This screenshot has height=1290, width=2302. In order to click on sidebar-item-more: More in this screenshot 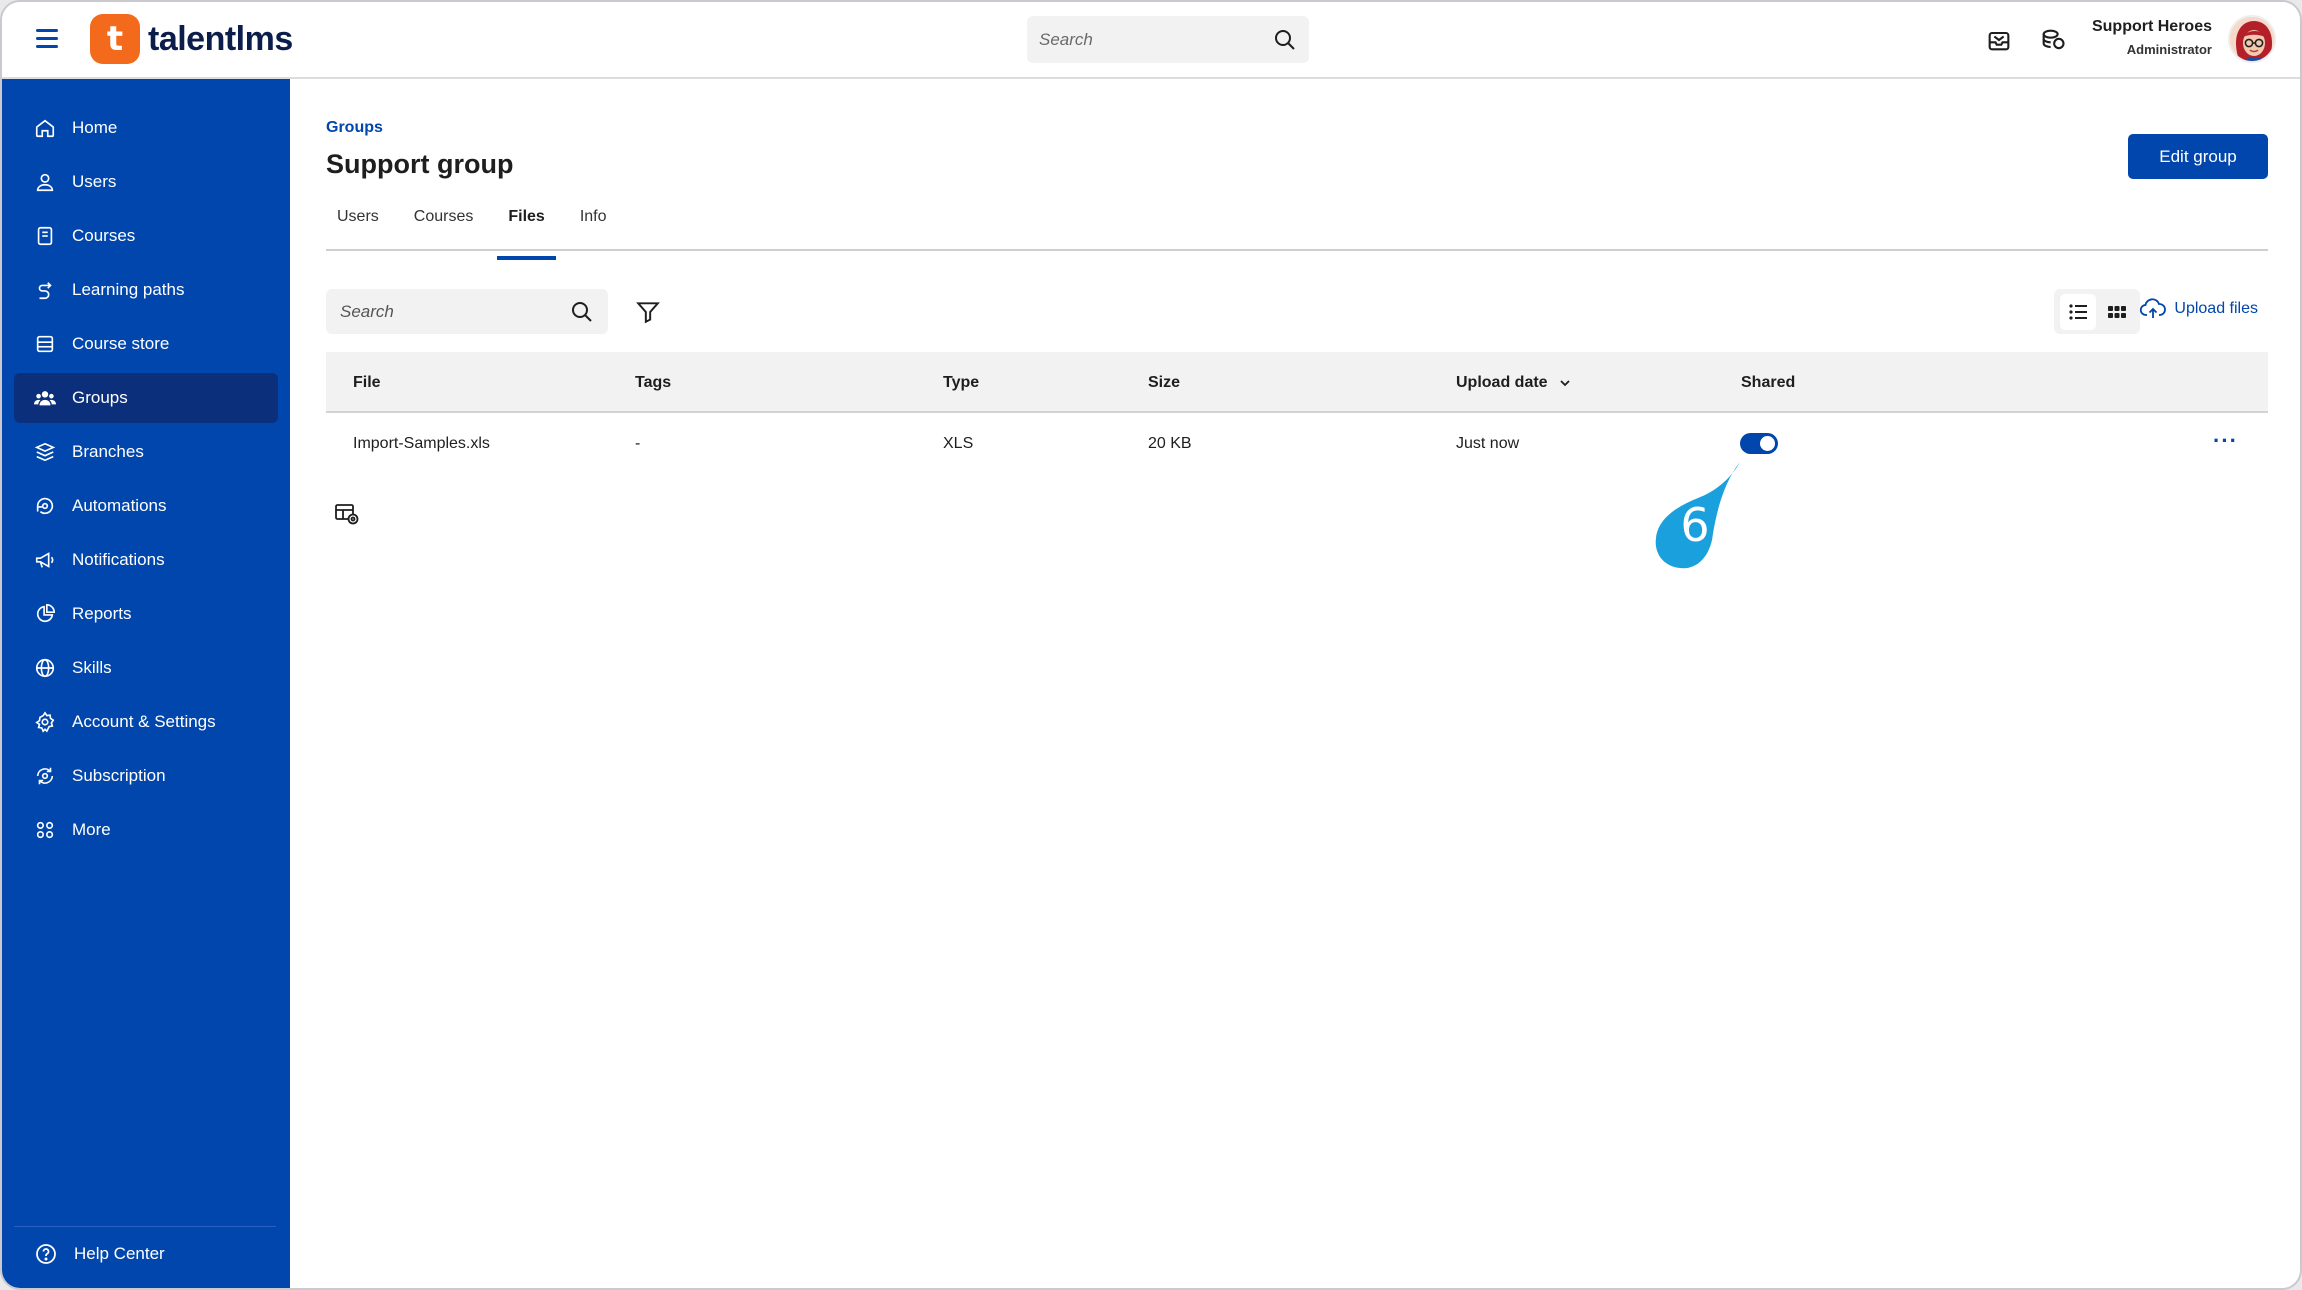, I will do `click(146, 830)`.